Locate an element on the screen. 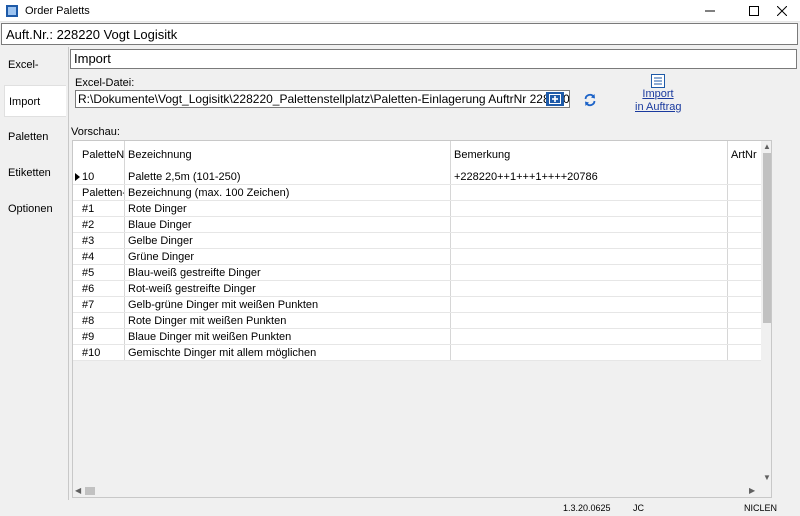  scroll-left-icon: ◀ is located at coordinates (78, 491).